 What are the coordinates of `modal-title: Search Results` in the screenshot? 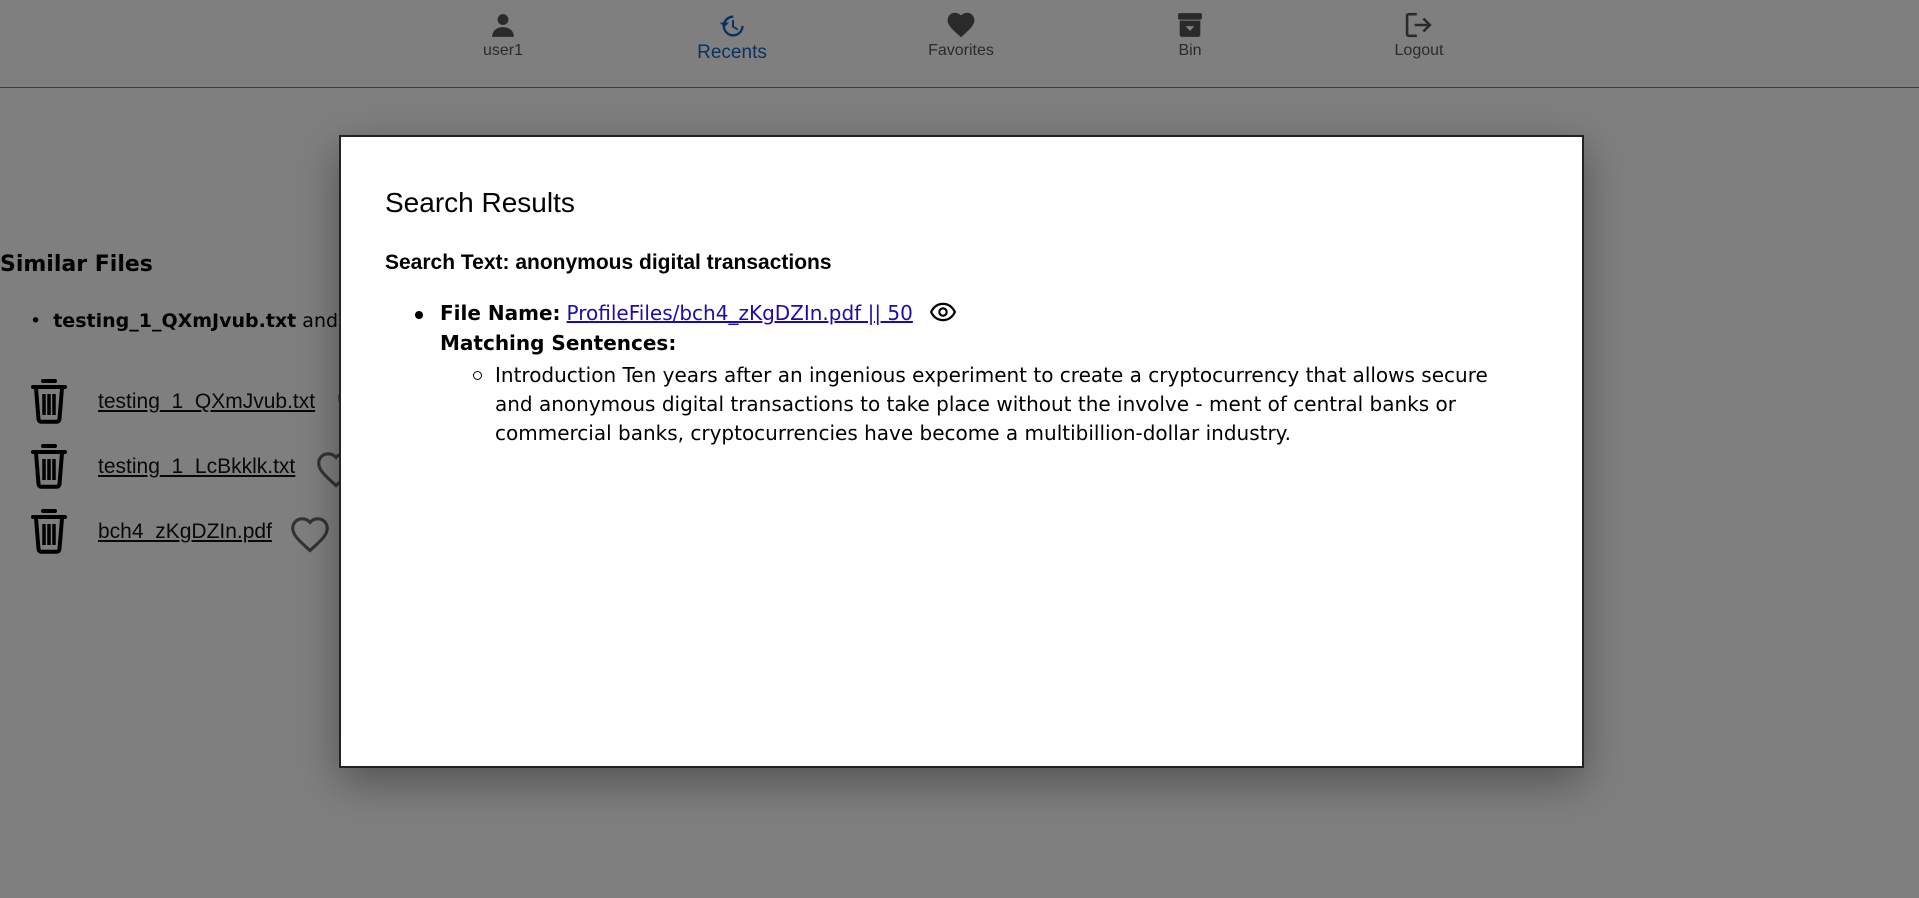 It's located at (480, 202).